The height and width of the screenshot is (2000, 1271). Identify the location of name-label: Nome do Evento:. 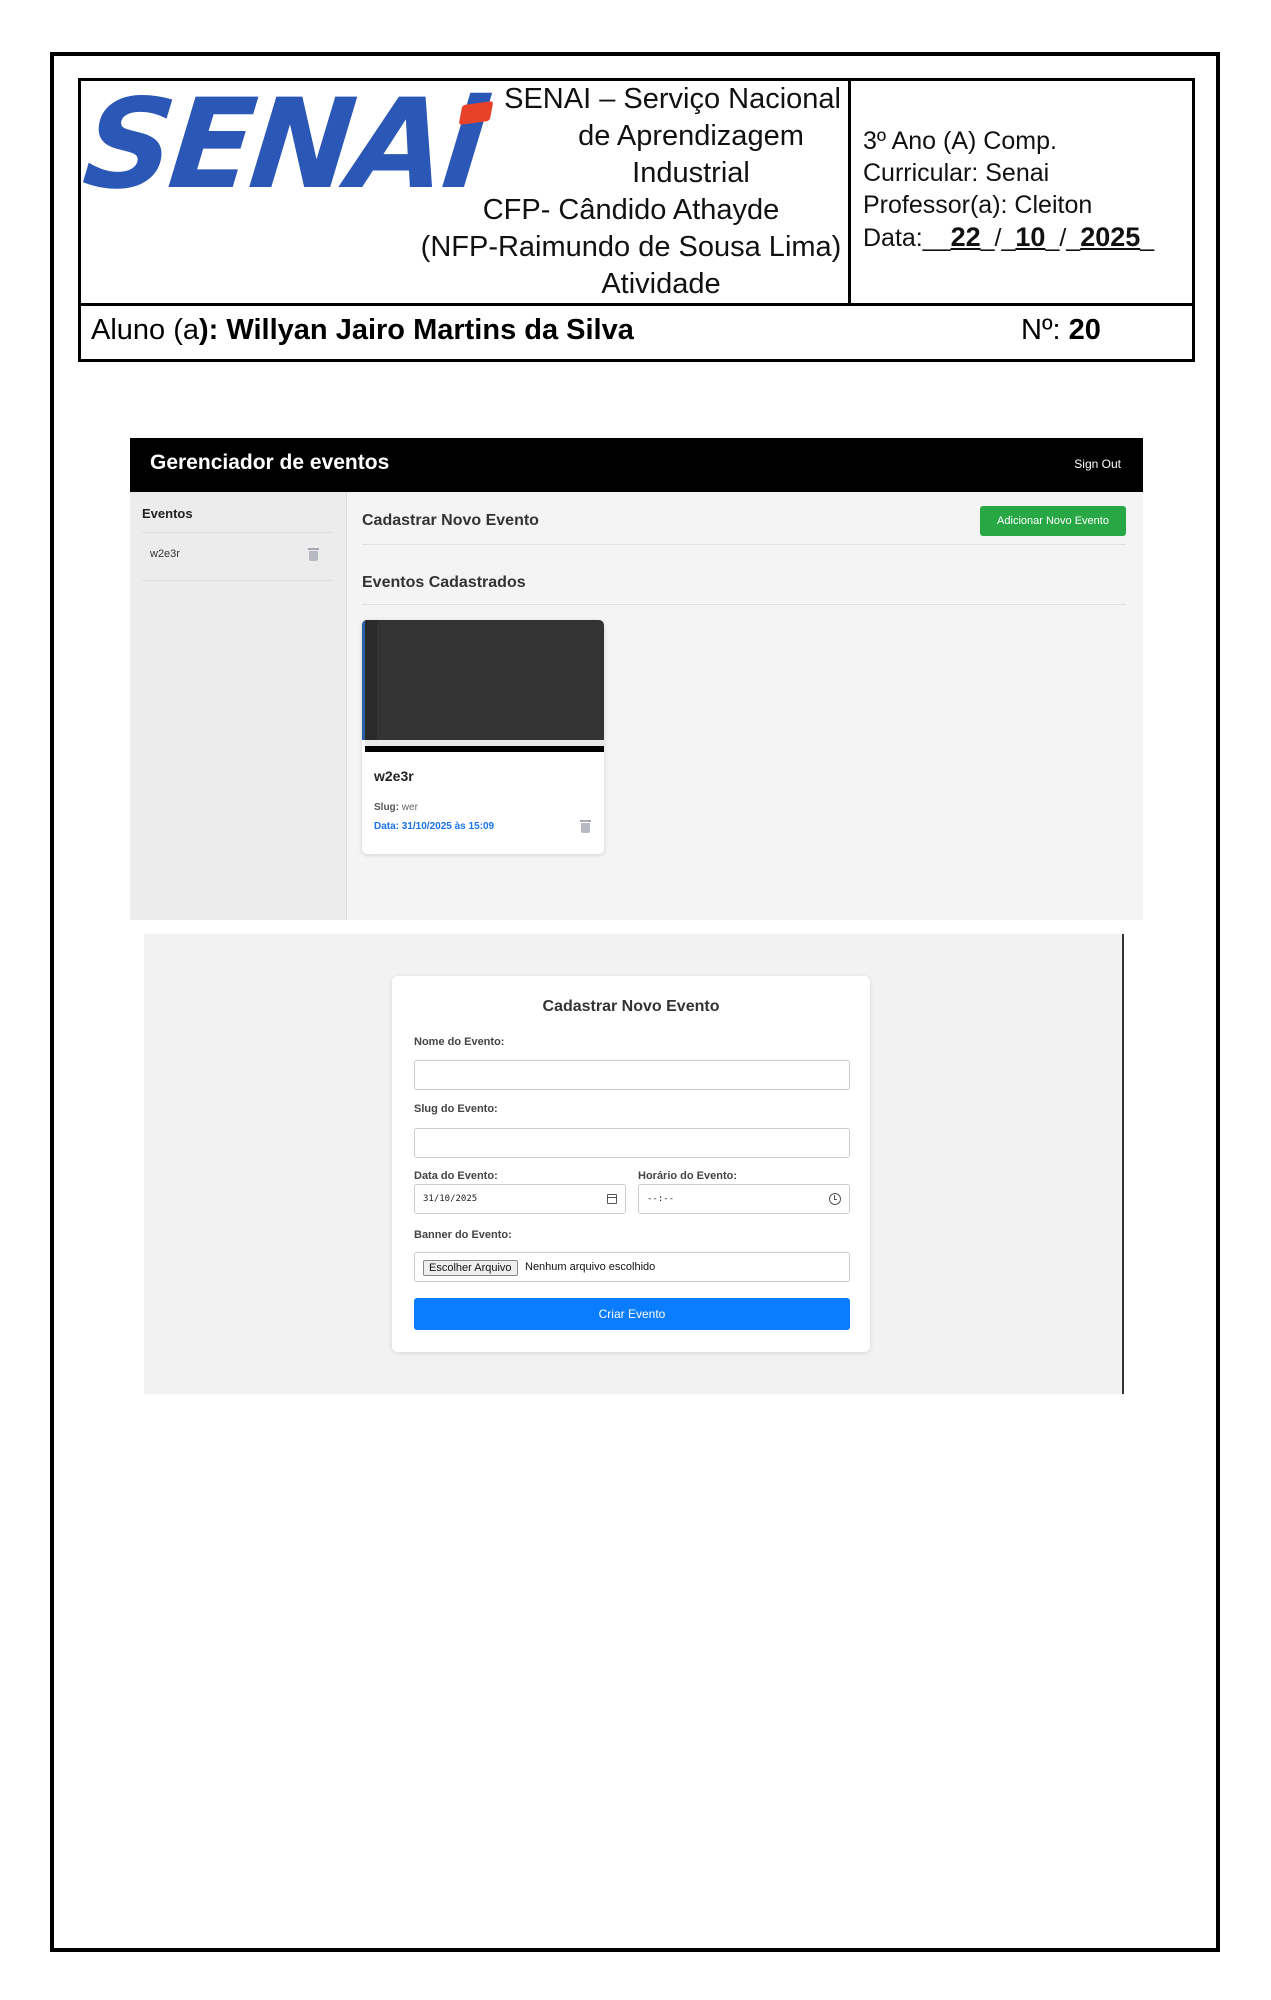
(459, 1042).